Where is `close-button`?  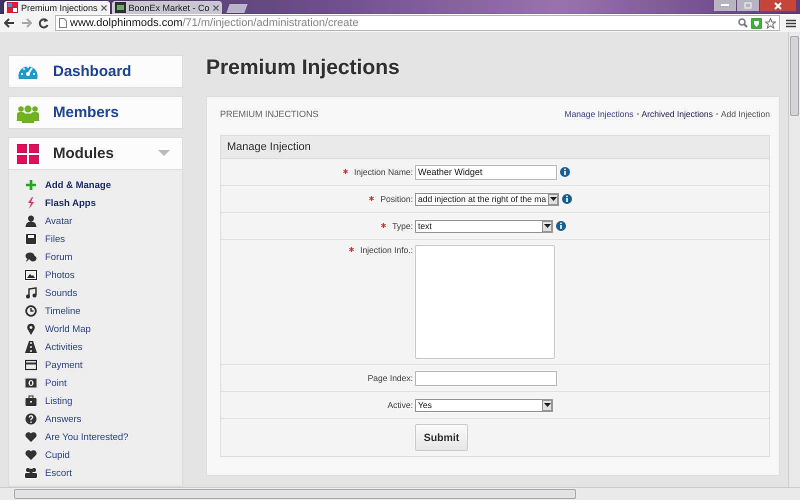
close-button is located at coordinates (778, 5).